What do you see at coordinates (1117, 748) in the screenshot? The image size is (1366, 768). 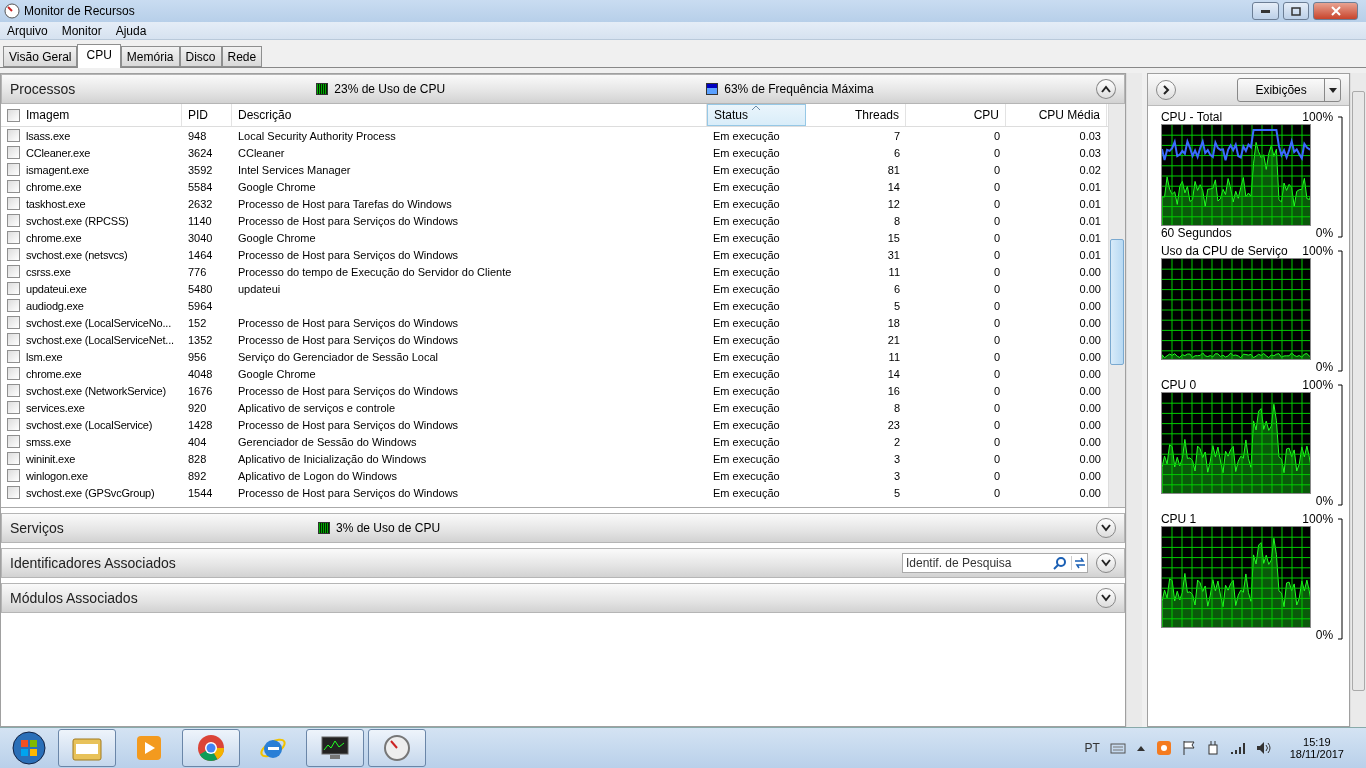 I see `keyboard-icon` at bounding box center [1117, 748].